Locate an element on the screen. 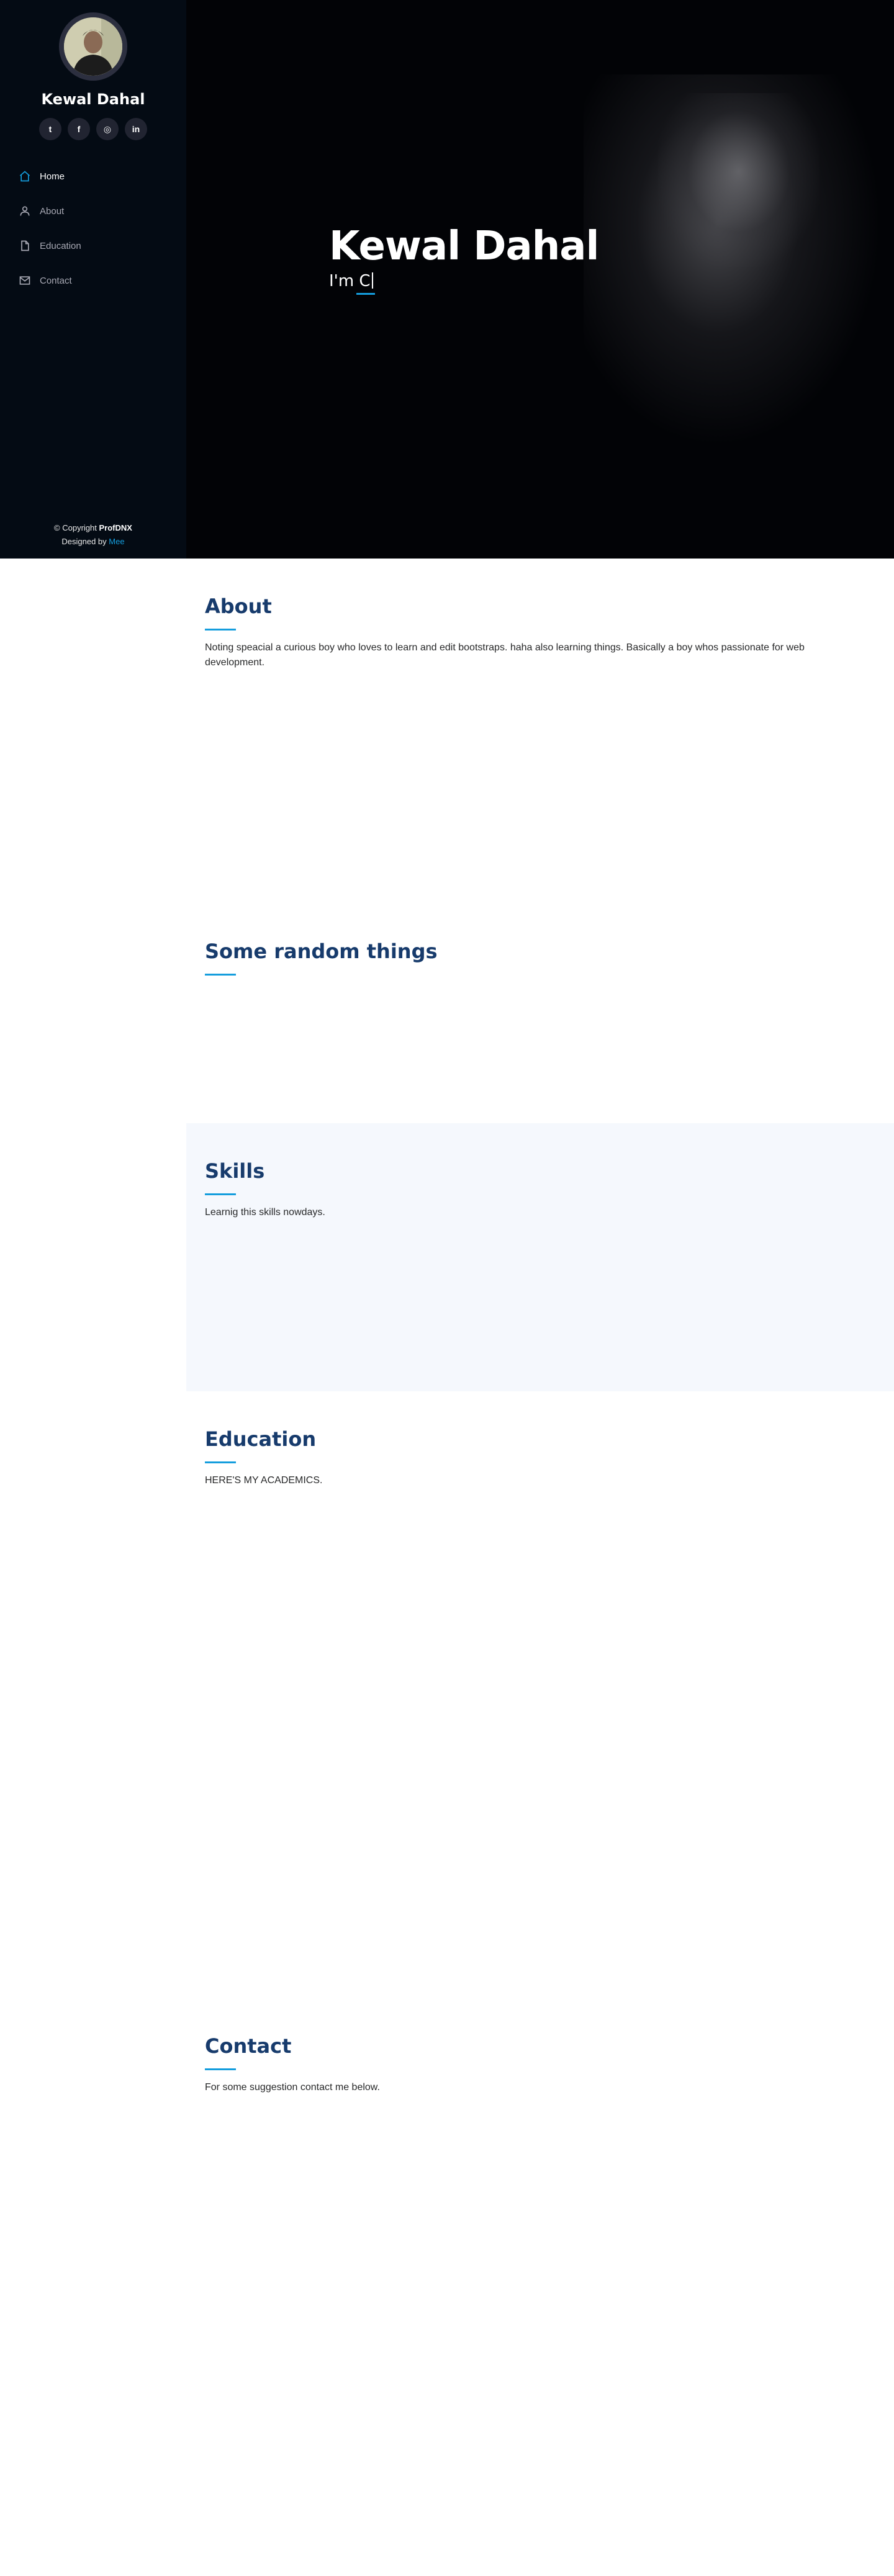 This screenshot has height=2576, width=894. profile-name: Kewal Dahal is located at coordinates (93, 99).